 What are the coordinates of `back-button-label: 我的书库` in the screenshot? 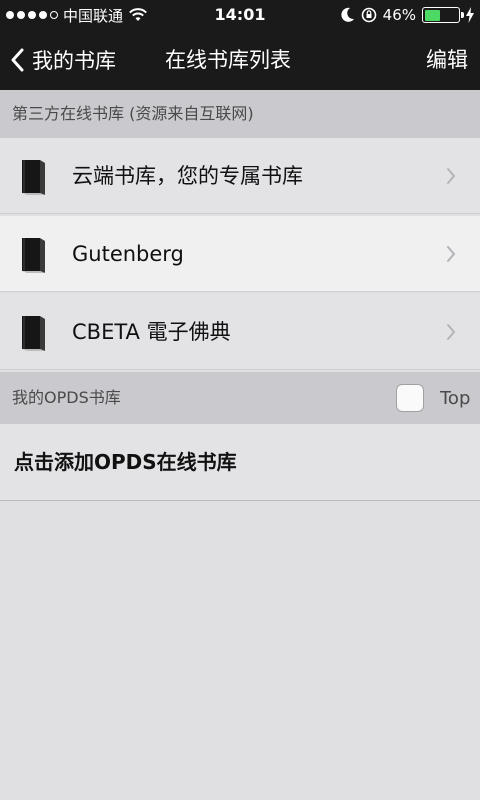 It's located at (74, 61).